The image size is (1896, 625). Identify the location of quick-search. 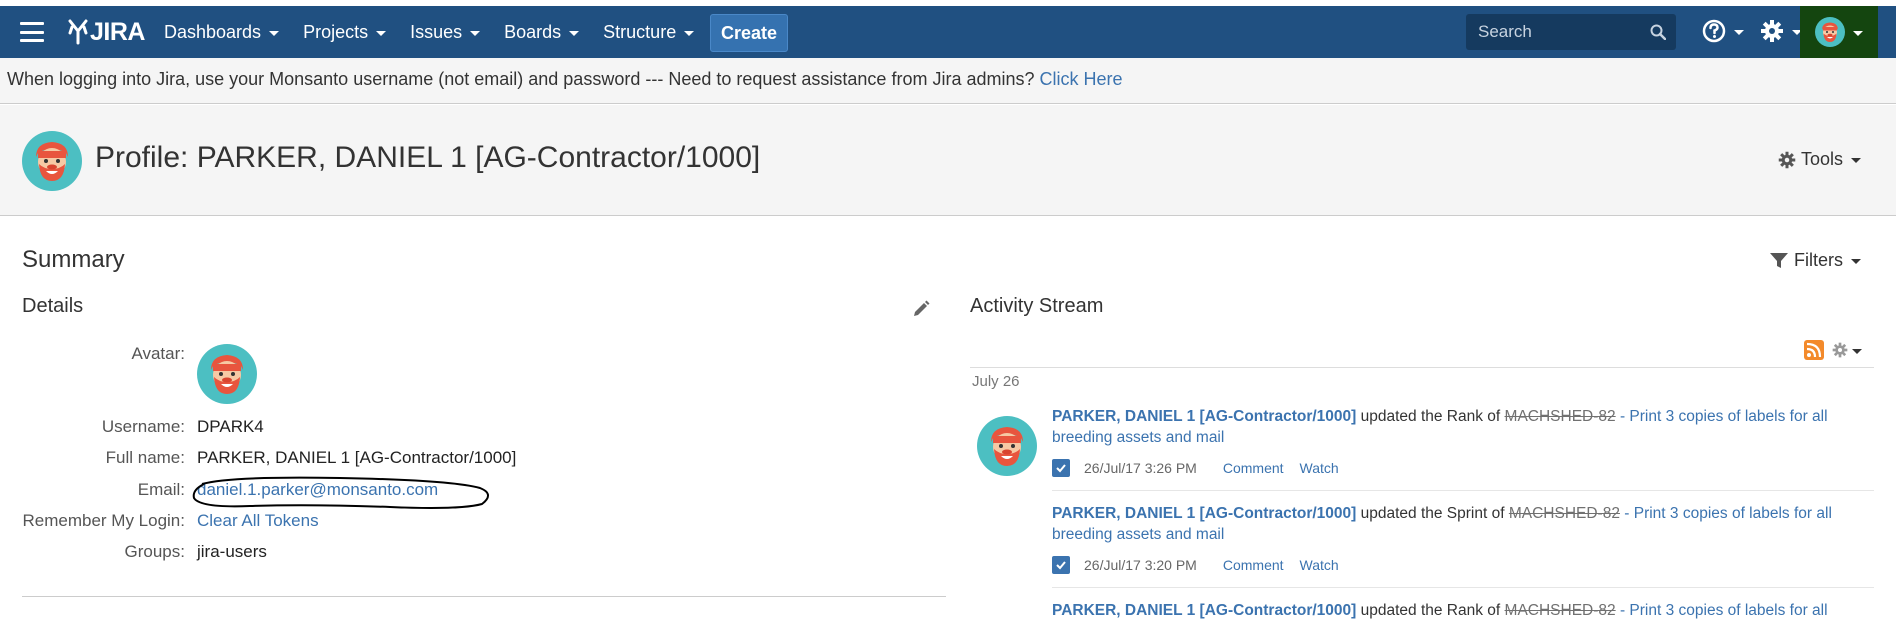
(1571, 32).